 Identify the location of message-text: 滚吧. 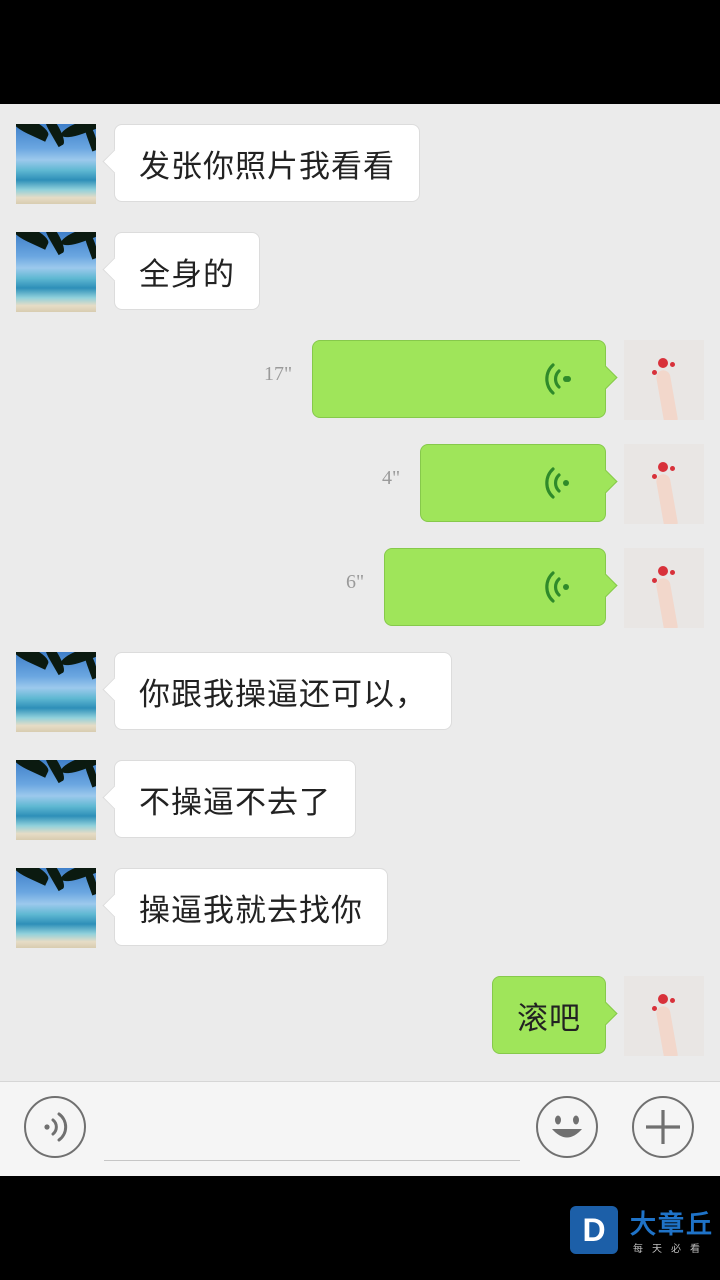
(549, 1018).